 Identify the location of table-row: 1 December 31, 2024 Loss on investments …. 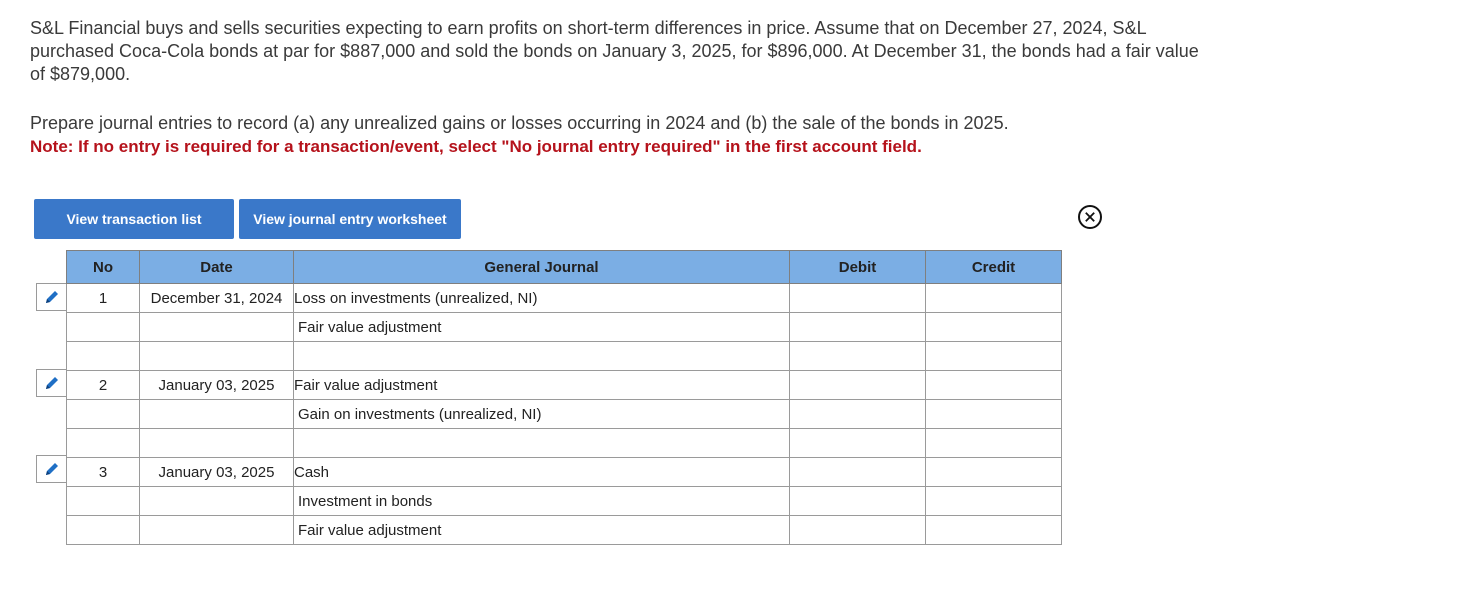
(564, 298).